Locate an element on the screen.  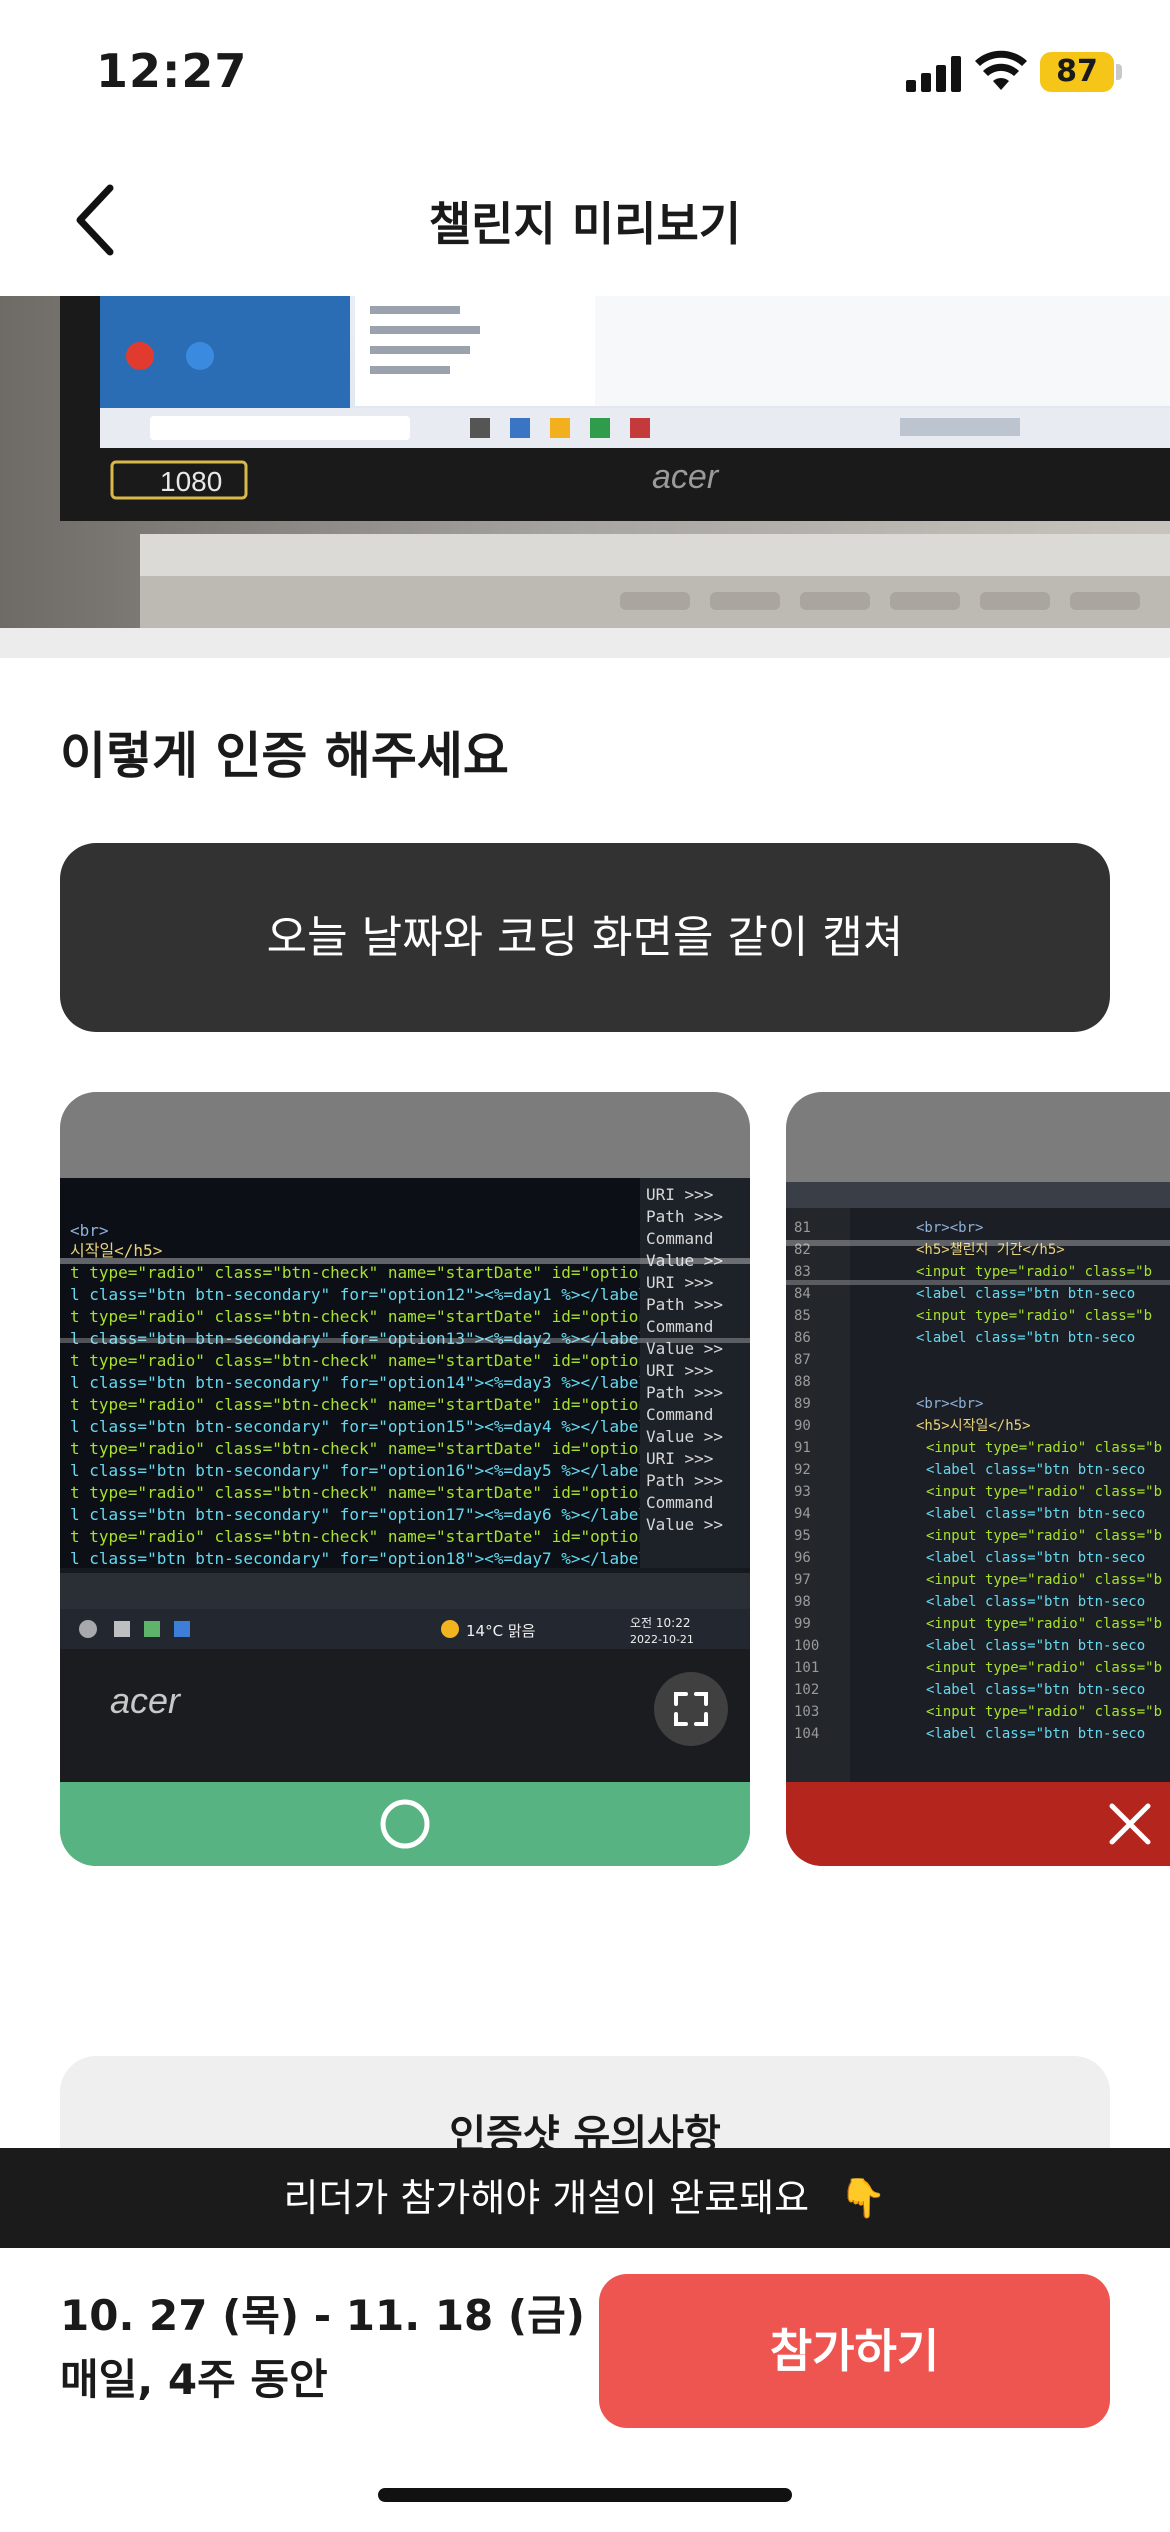
expand-button is located at coordinates (691, 1709).